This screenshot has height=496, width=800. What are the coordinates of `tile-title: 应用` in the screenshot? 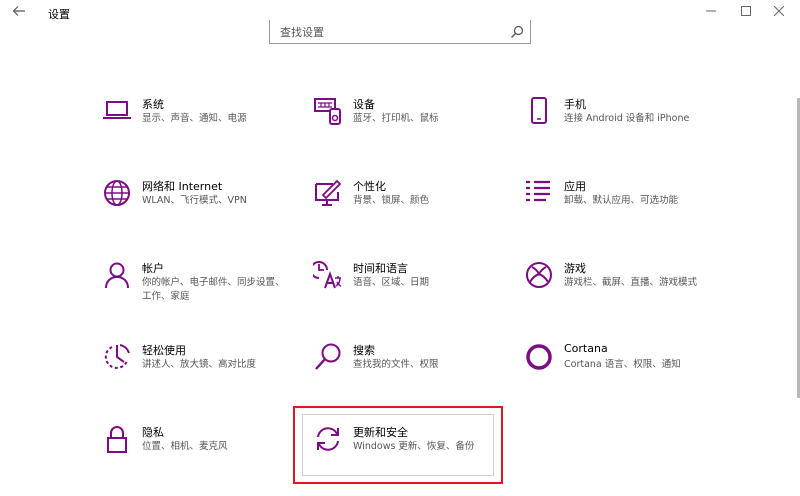 It's located at (575, 186).